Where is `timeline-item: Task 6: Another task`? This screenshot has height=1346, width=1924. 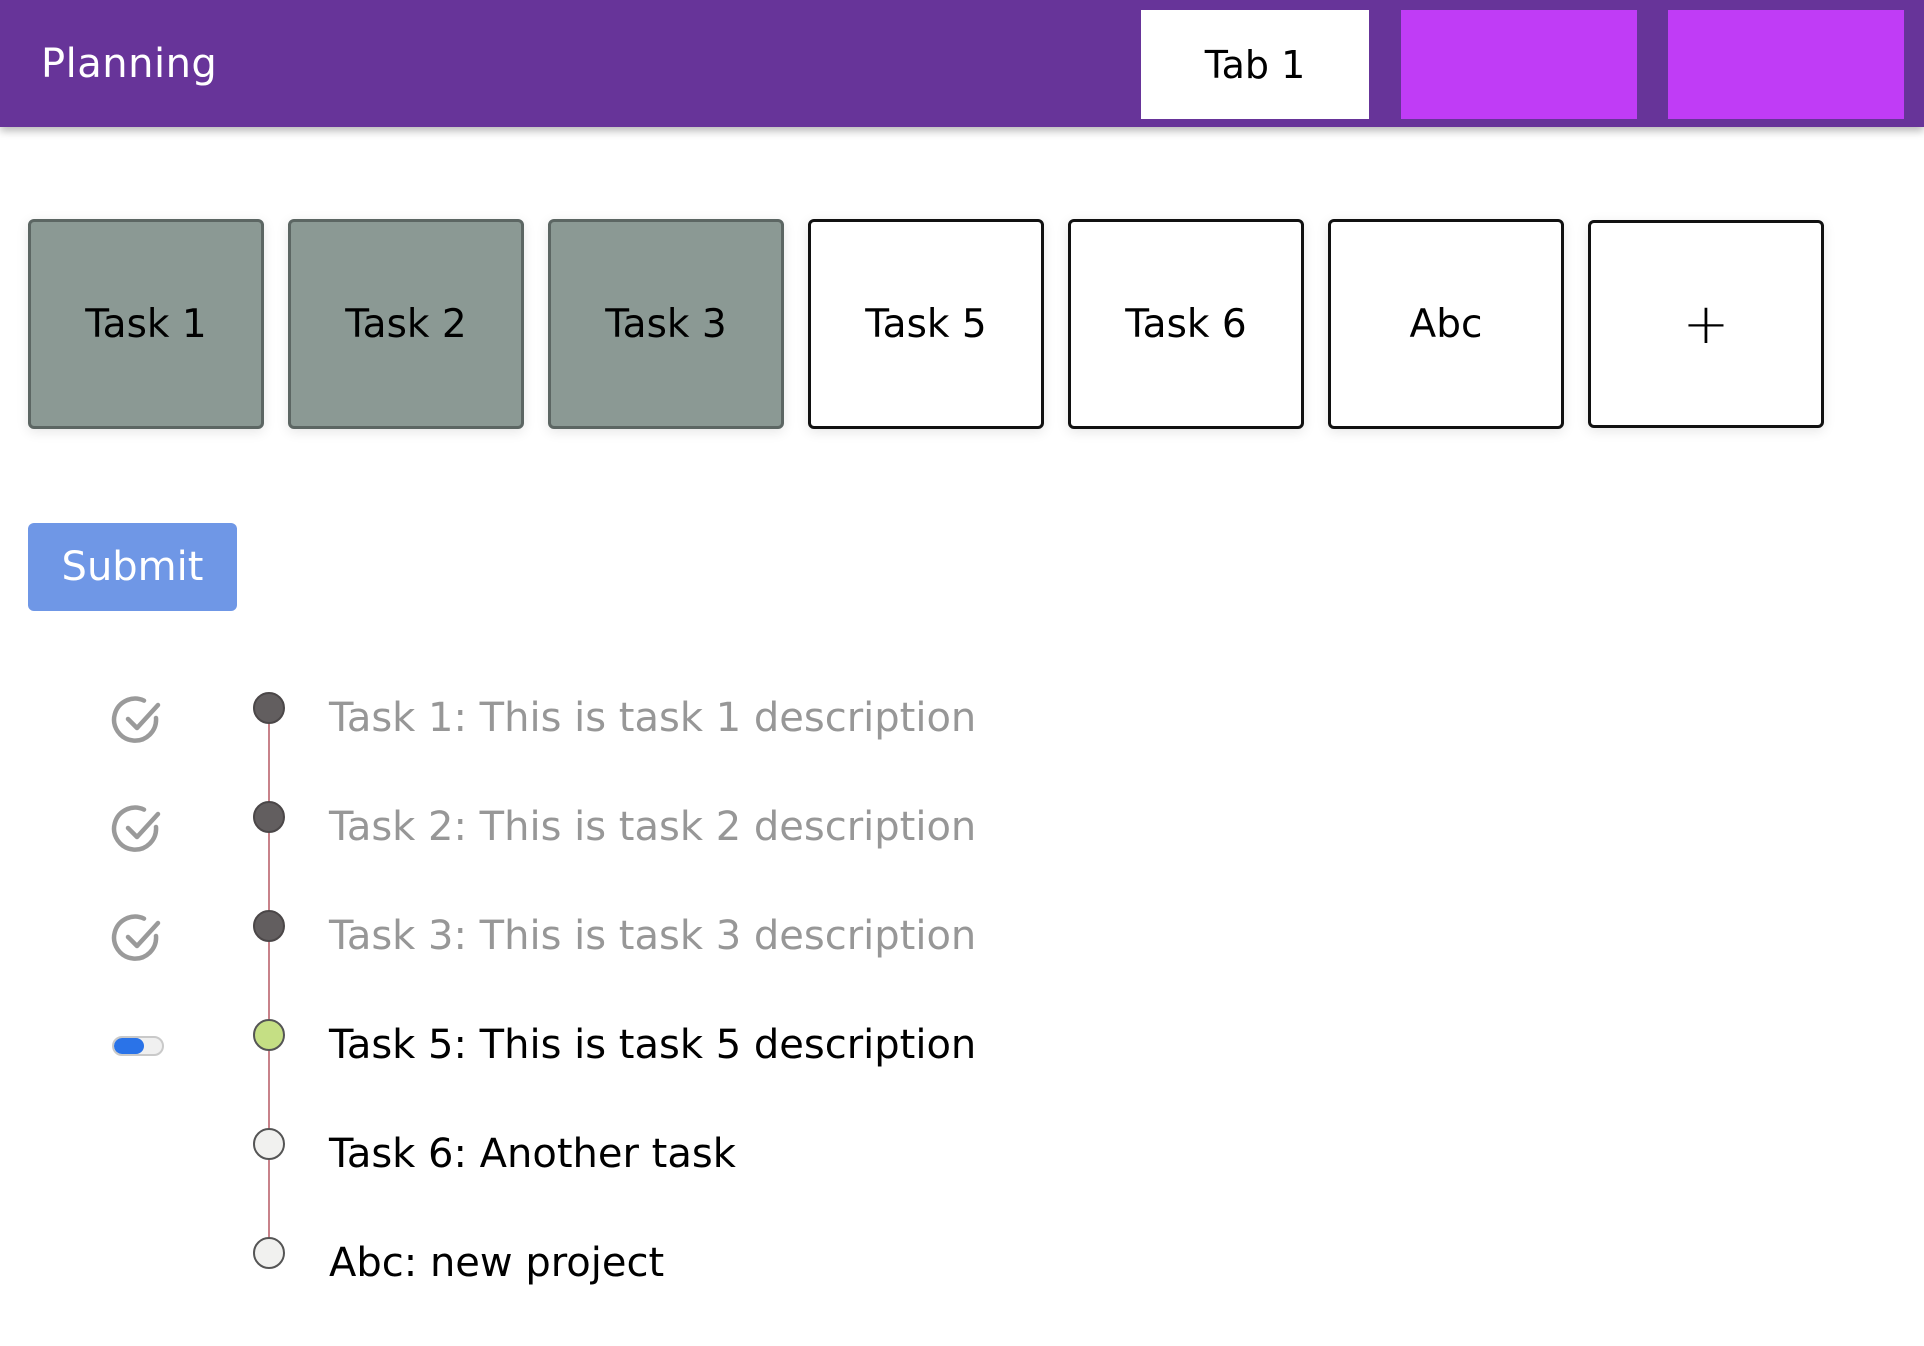 timeline-item: Task 6: Another task is located at coordinates (962, 1182).